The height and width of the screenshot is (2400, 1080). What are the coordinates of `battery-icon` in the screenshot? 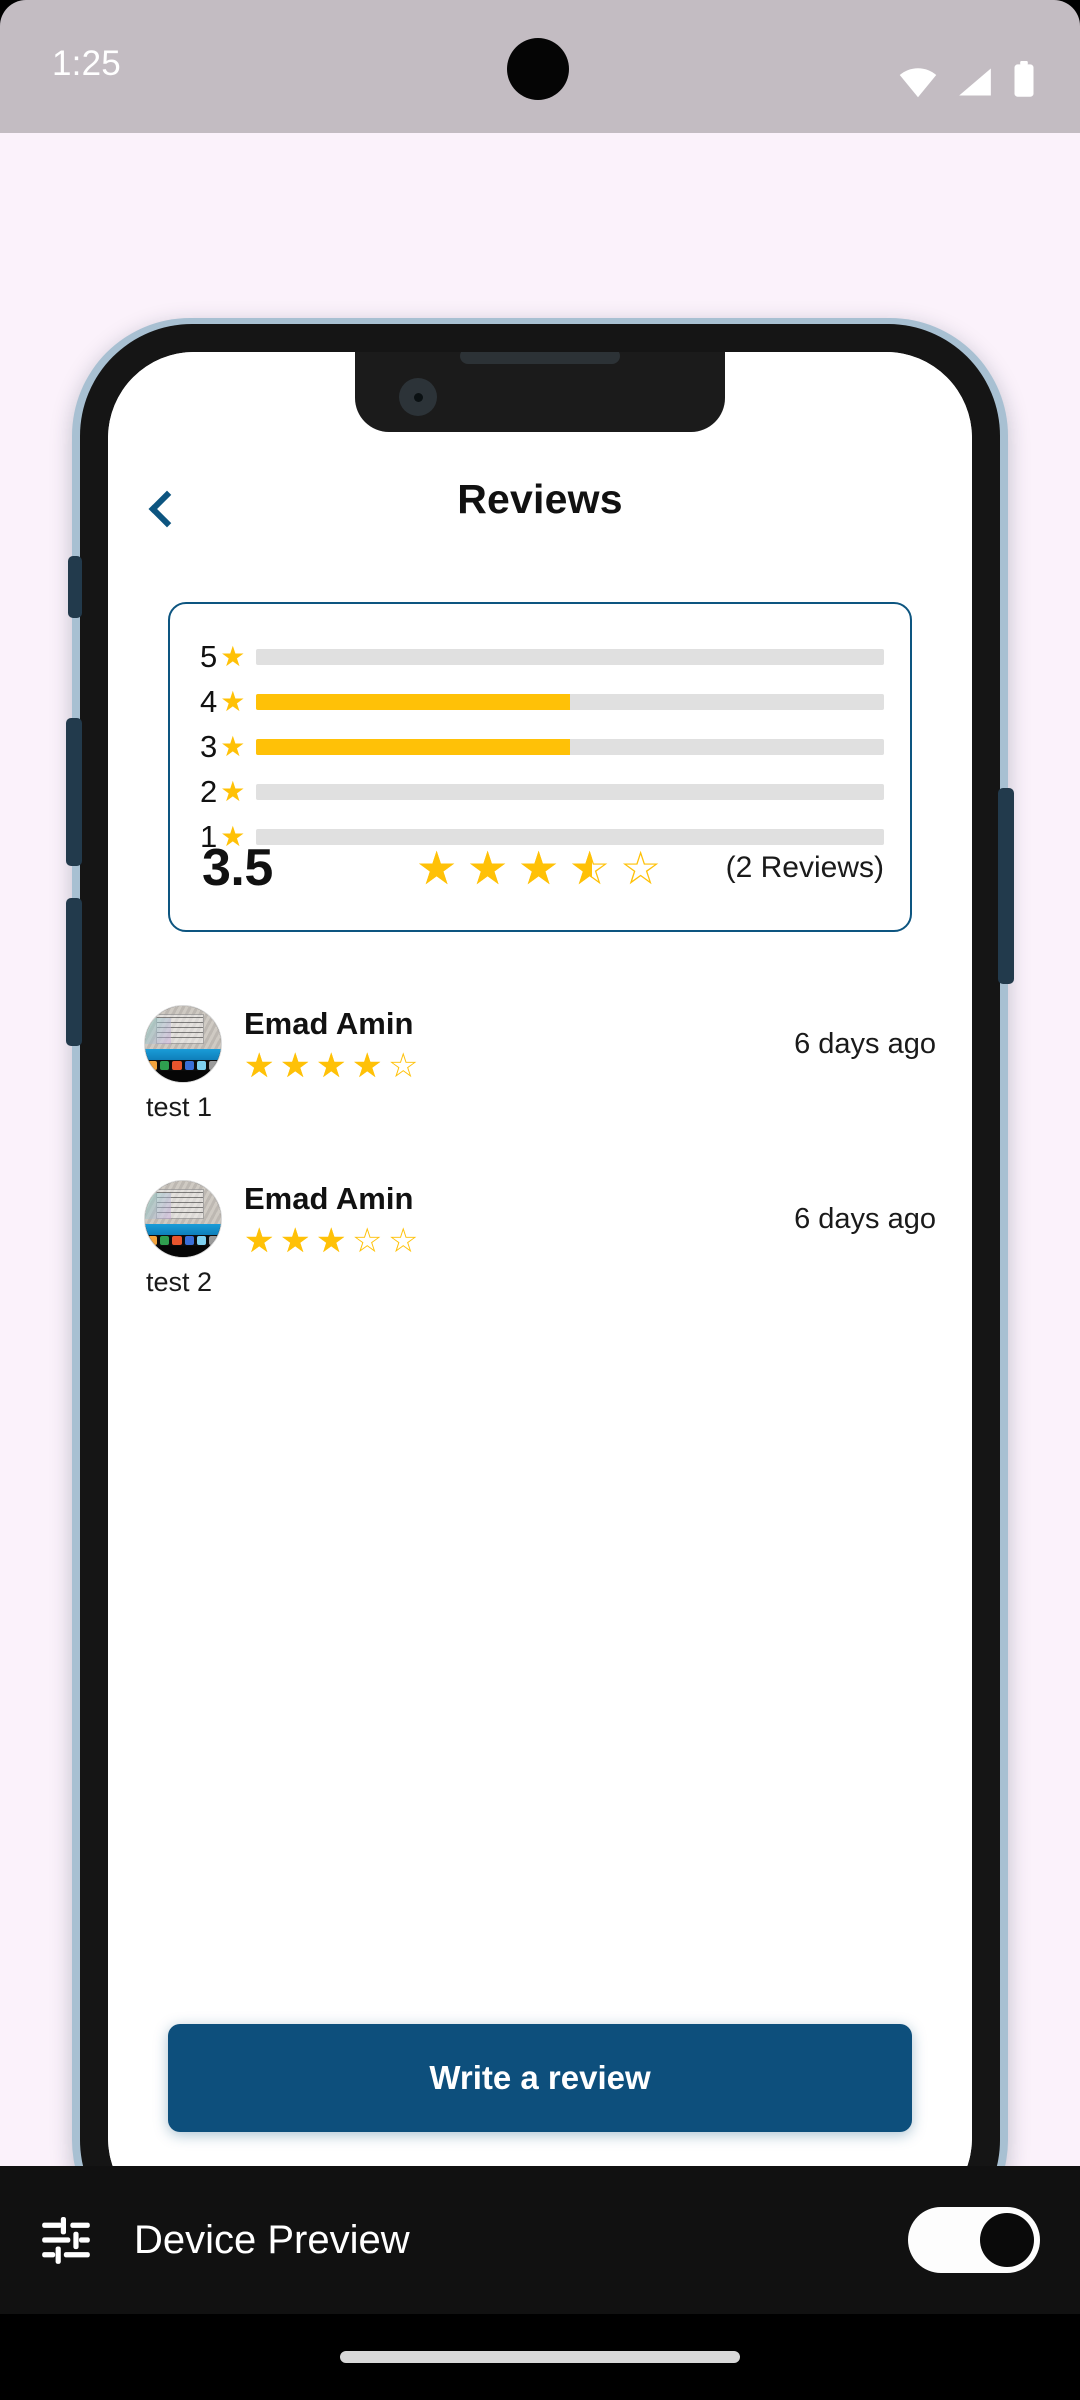 It's located at (1024, 78).